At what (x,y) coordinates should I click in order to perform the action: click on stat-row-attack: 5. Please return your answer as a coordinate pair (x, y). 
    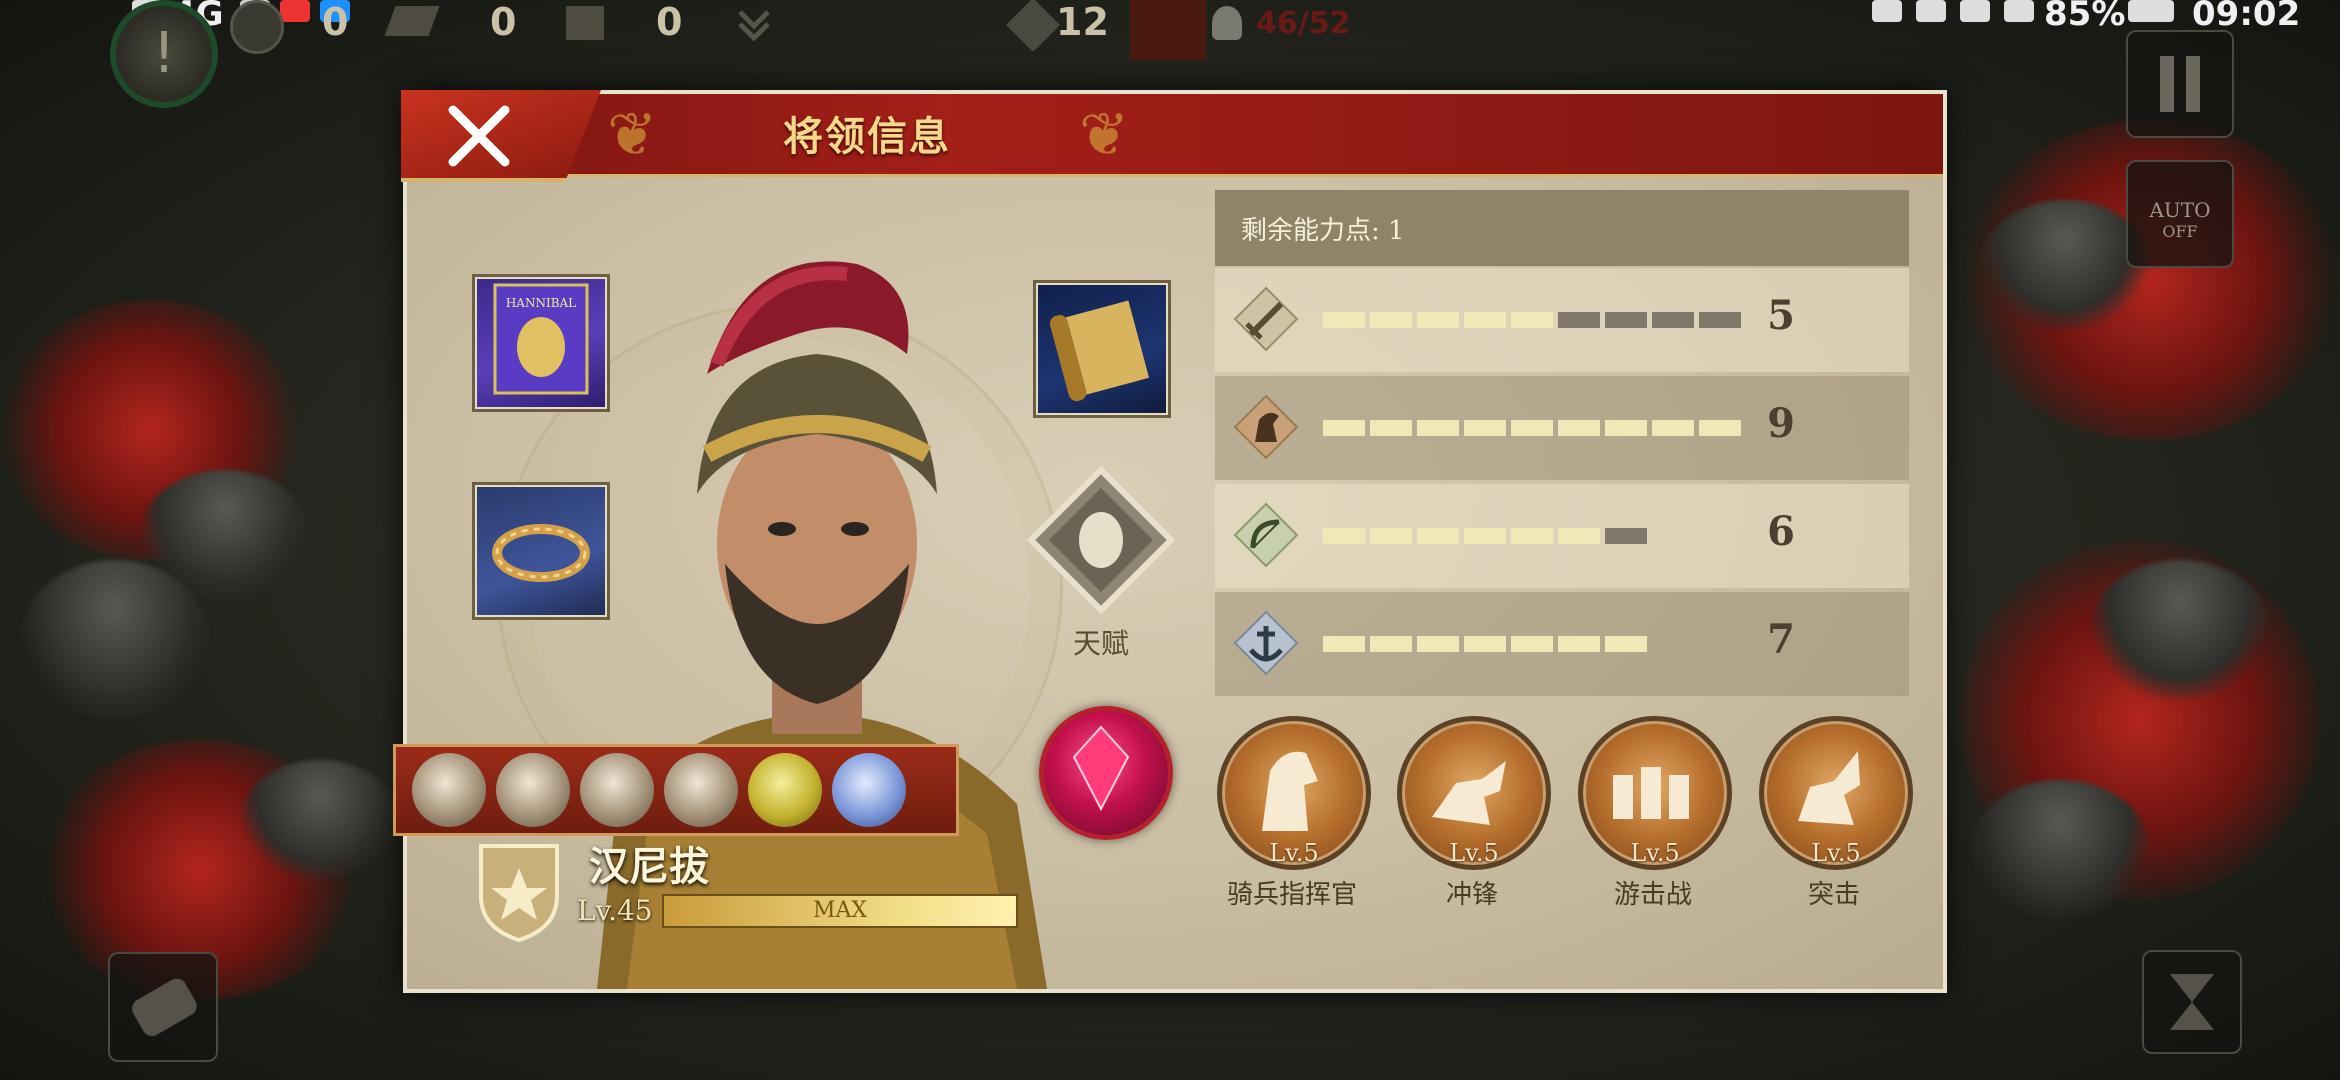
    Looking at the image, I should click on (1562, 320).